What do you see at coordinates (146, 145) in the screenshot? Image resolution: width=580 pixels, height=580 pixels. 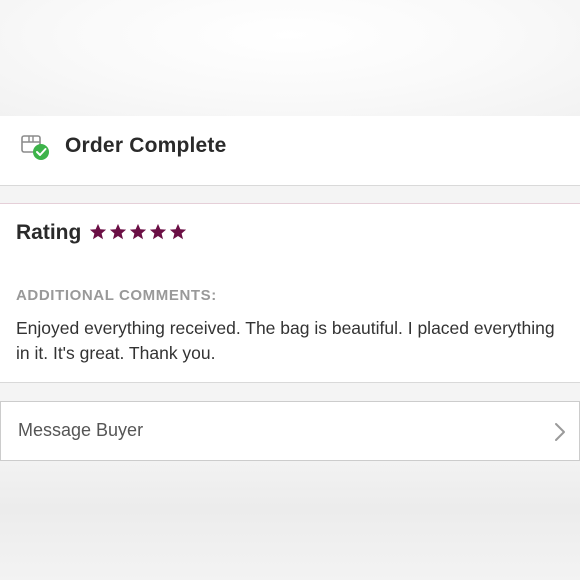 I see `order-status-title: Order Complete` at bounding box center [146, 145].